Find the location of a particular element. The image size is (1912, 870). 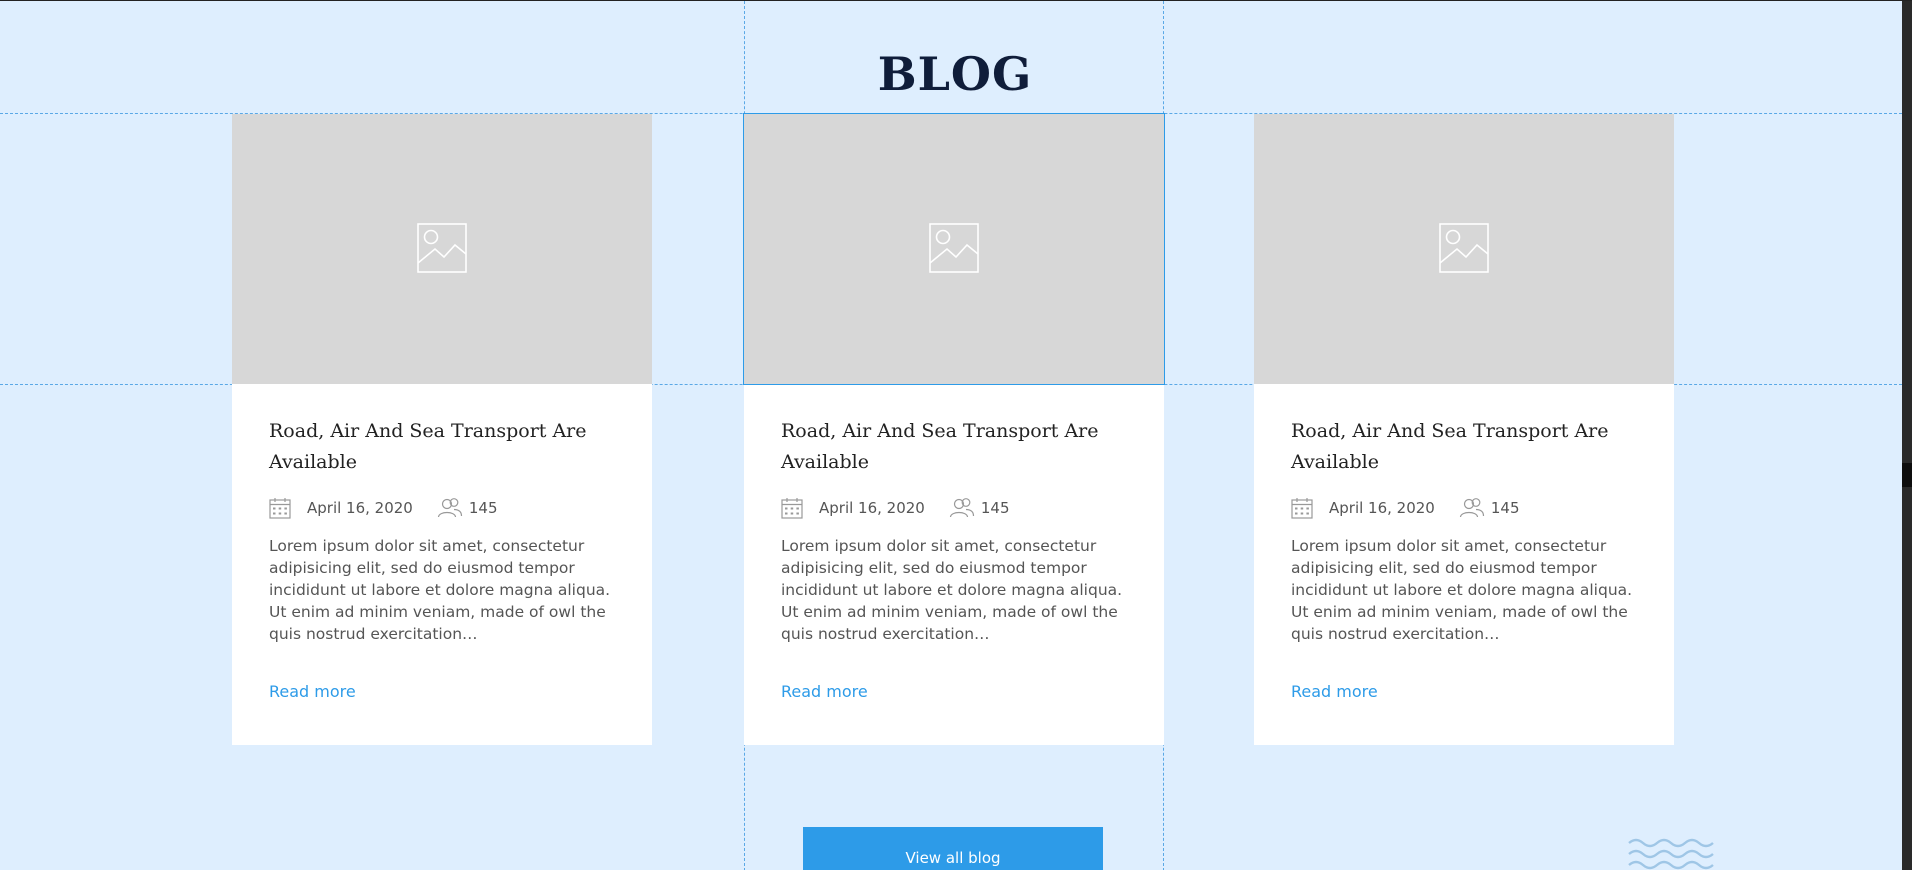

view-all-blog-button: View all blog is located at coordinates (953, 848).